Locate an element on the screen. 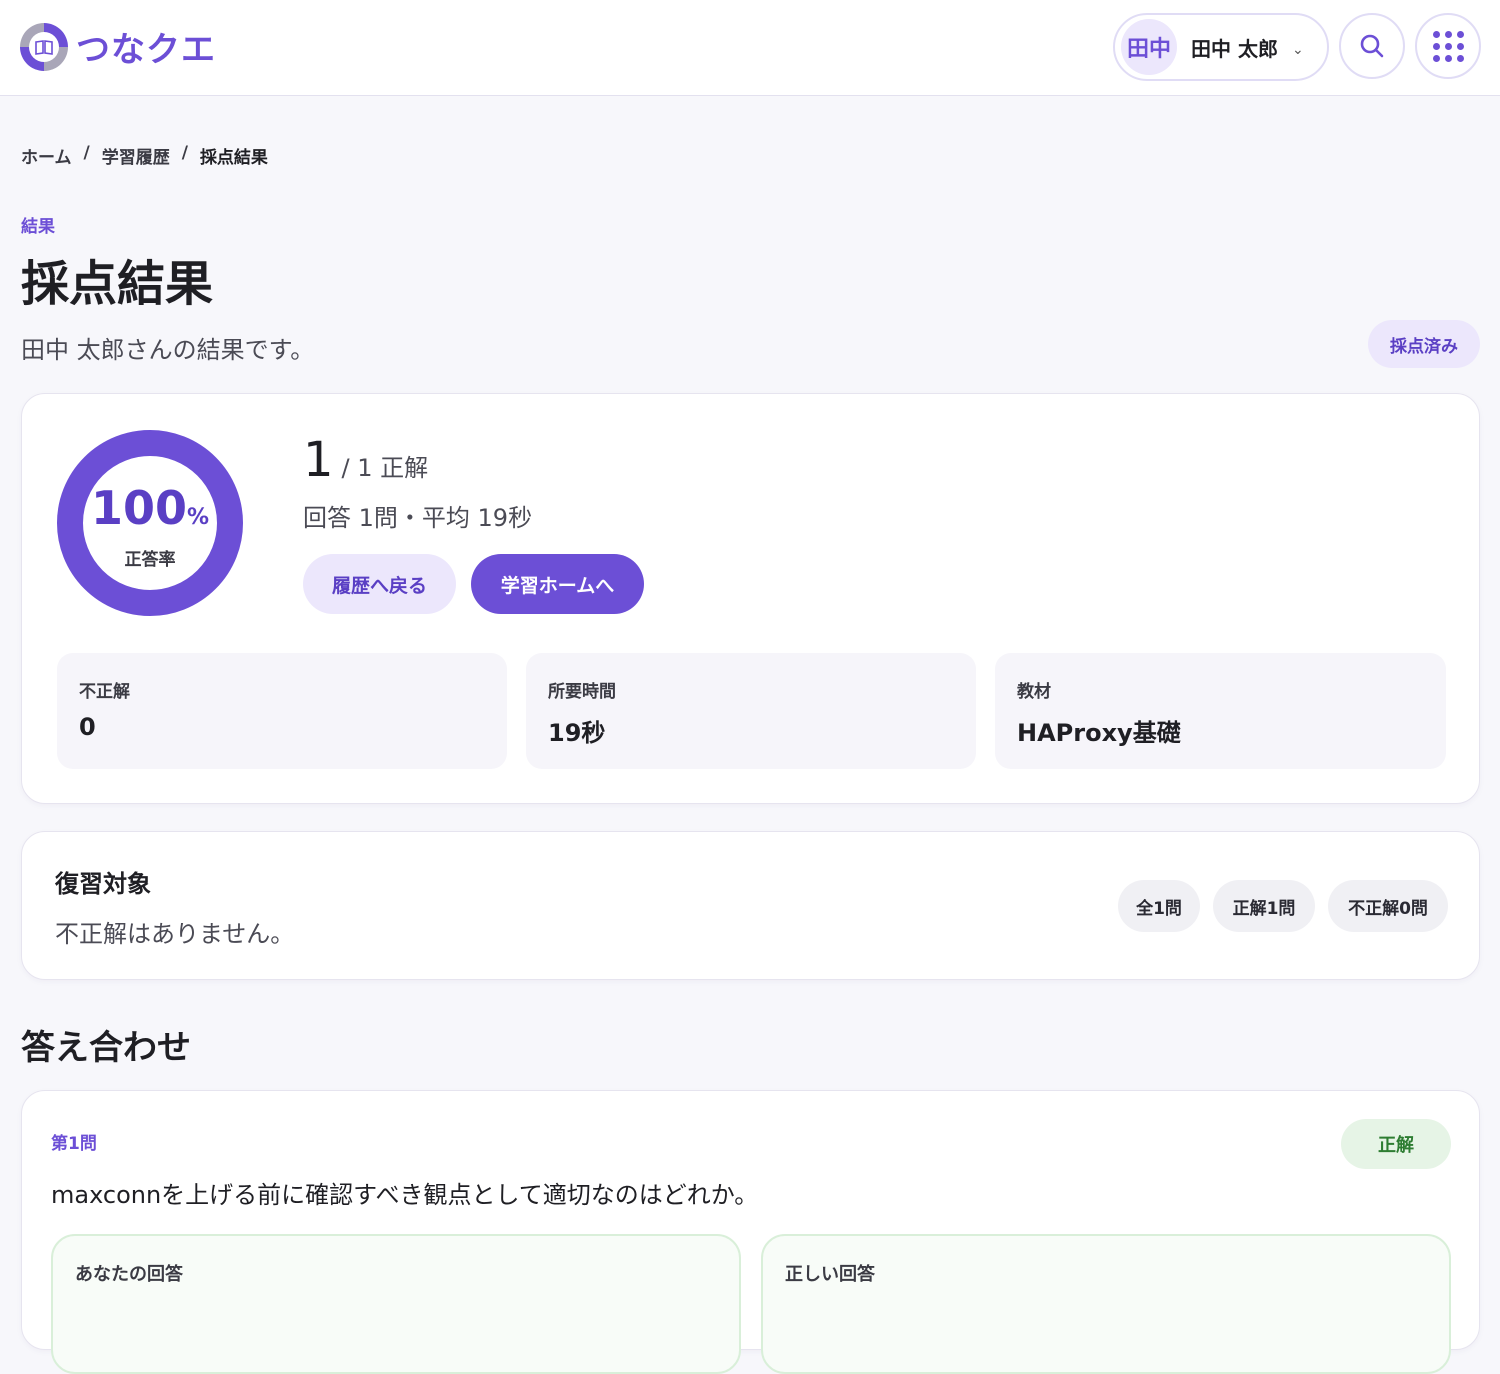  breadcrumb: ホーム / 学習履歴 / 採点結果 is located at coordinates (144, 155).